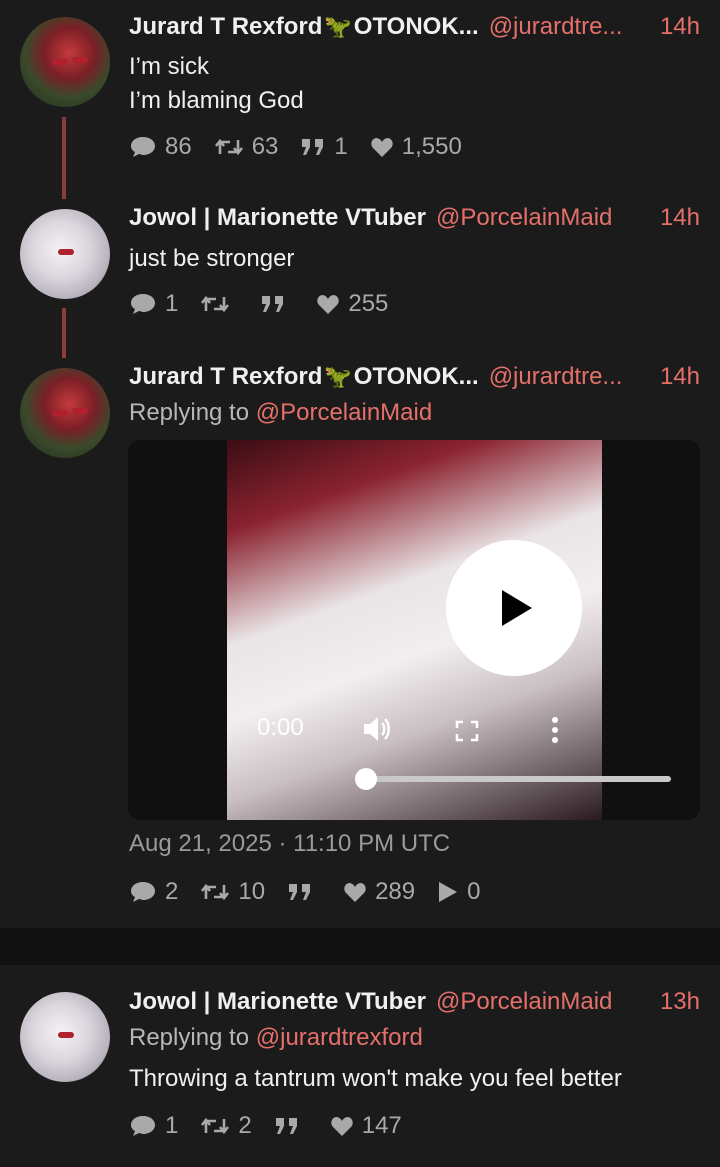 Image resolution: width=720 pixels, height=1167 pixels. What do you see at coordinates (215, 304) in the screenshot?
I see `retweet-icon` at bounding box center [215, 304].